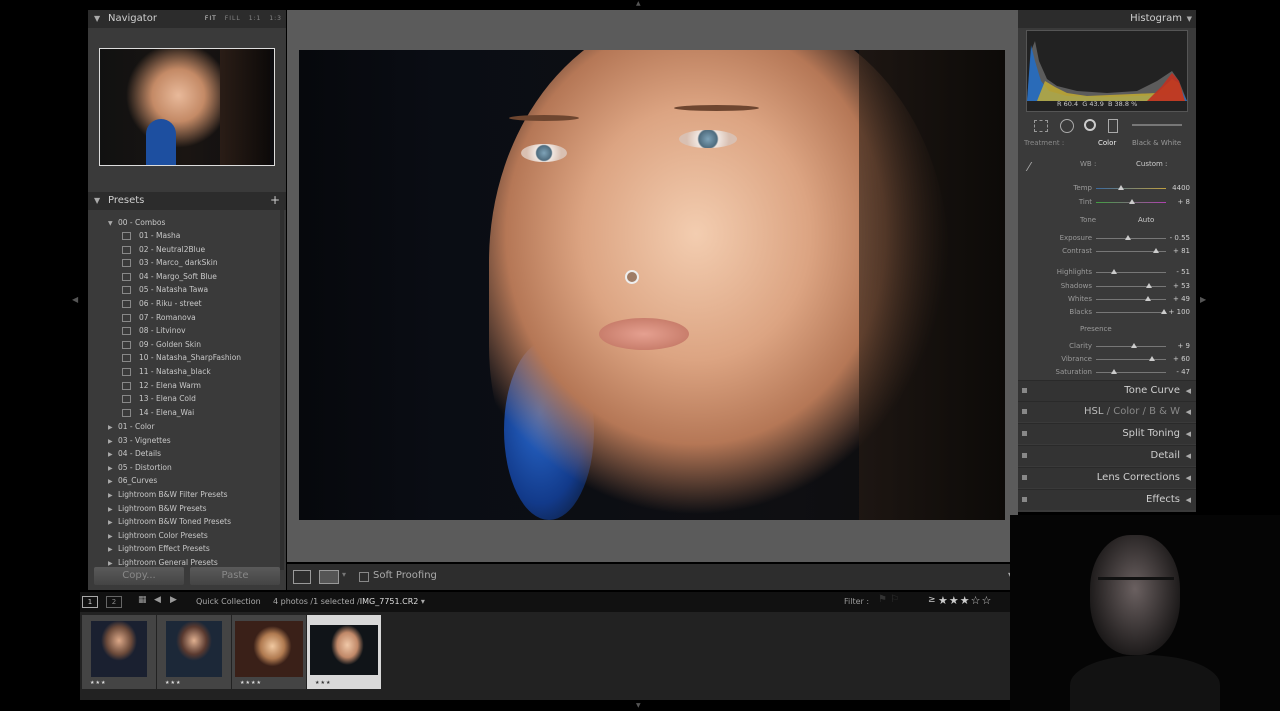 The image size is (1280, 711). Describe the element at coordinates (275, 18) in the screenshot. I see `zoom-1-3: 1:3` at that location.